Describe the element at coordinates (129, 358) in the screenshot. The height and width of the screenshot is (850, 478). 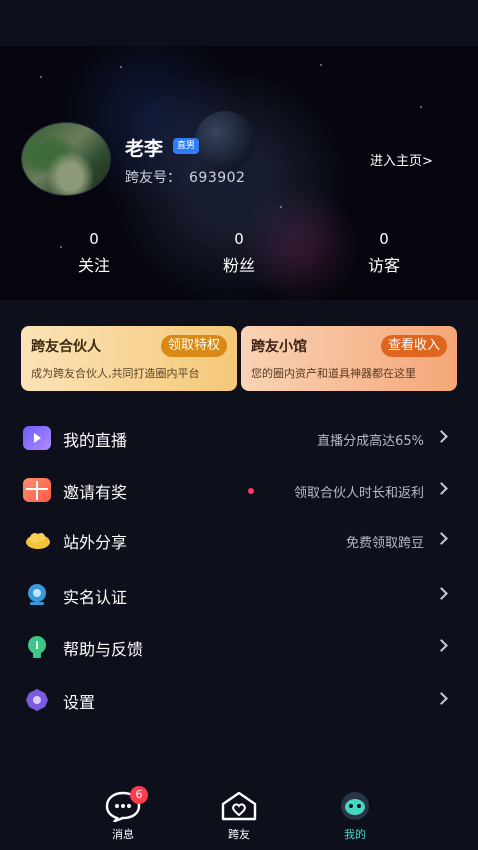
I see `partner-card: 跨友合伙人 领取特权 成为跨友合伙人,共同打造圈内平台` at that location.